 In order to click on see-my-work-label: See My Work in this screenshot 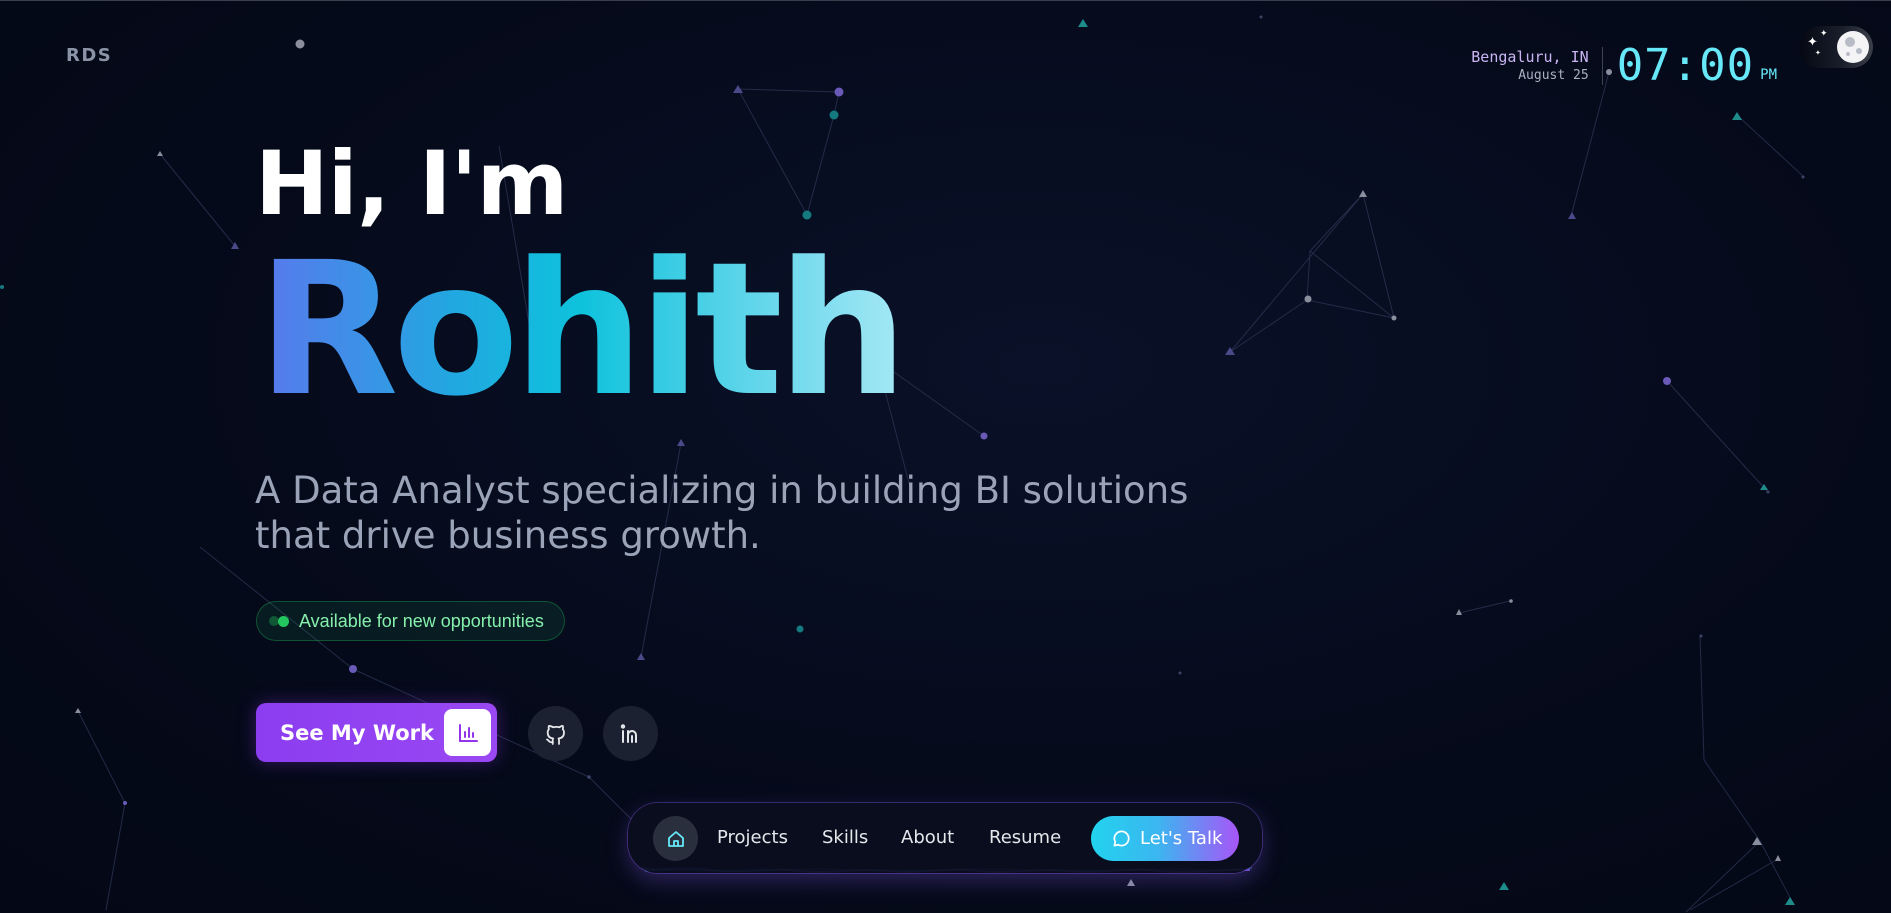, I will do `click(357, 732)`.